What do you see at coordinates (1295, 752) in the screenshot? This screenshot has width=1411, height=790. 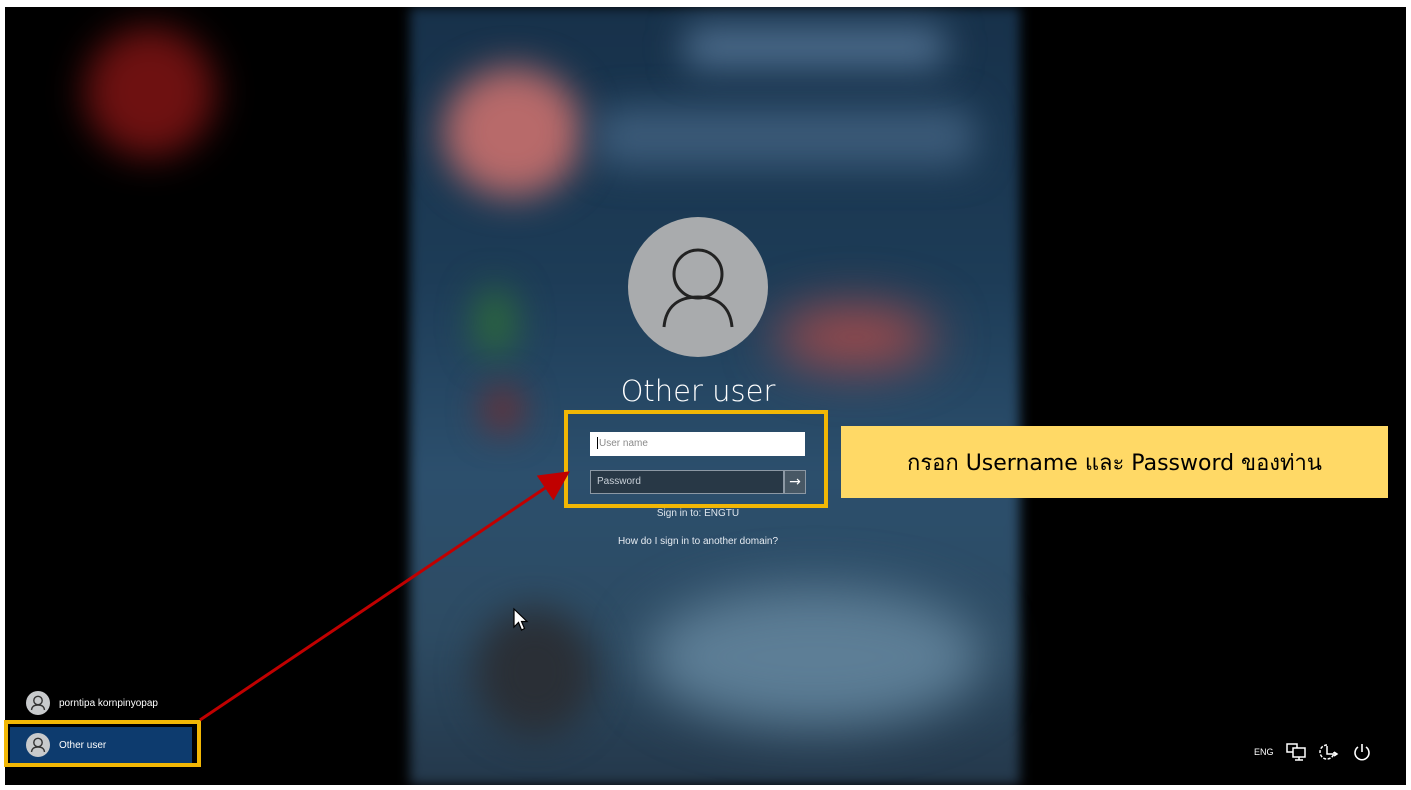 I see `network-icon` at bounding box center [1295, 752].